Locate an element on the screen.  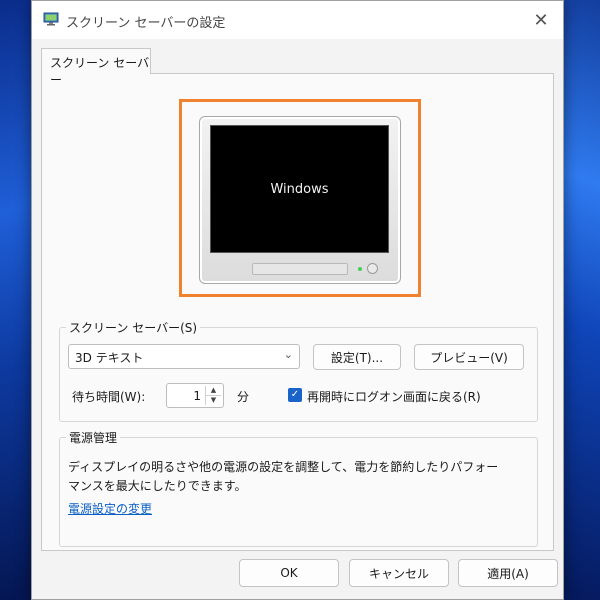
wait-time-value: 1 is located at coordinates (197, 396).